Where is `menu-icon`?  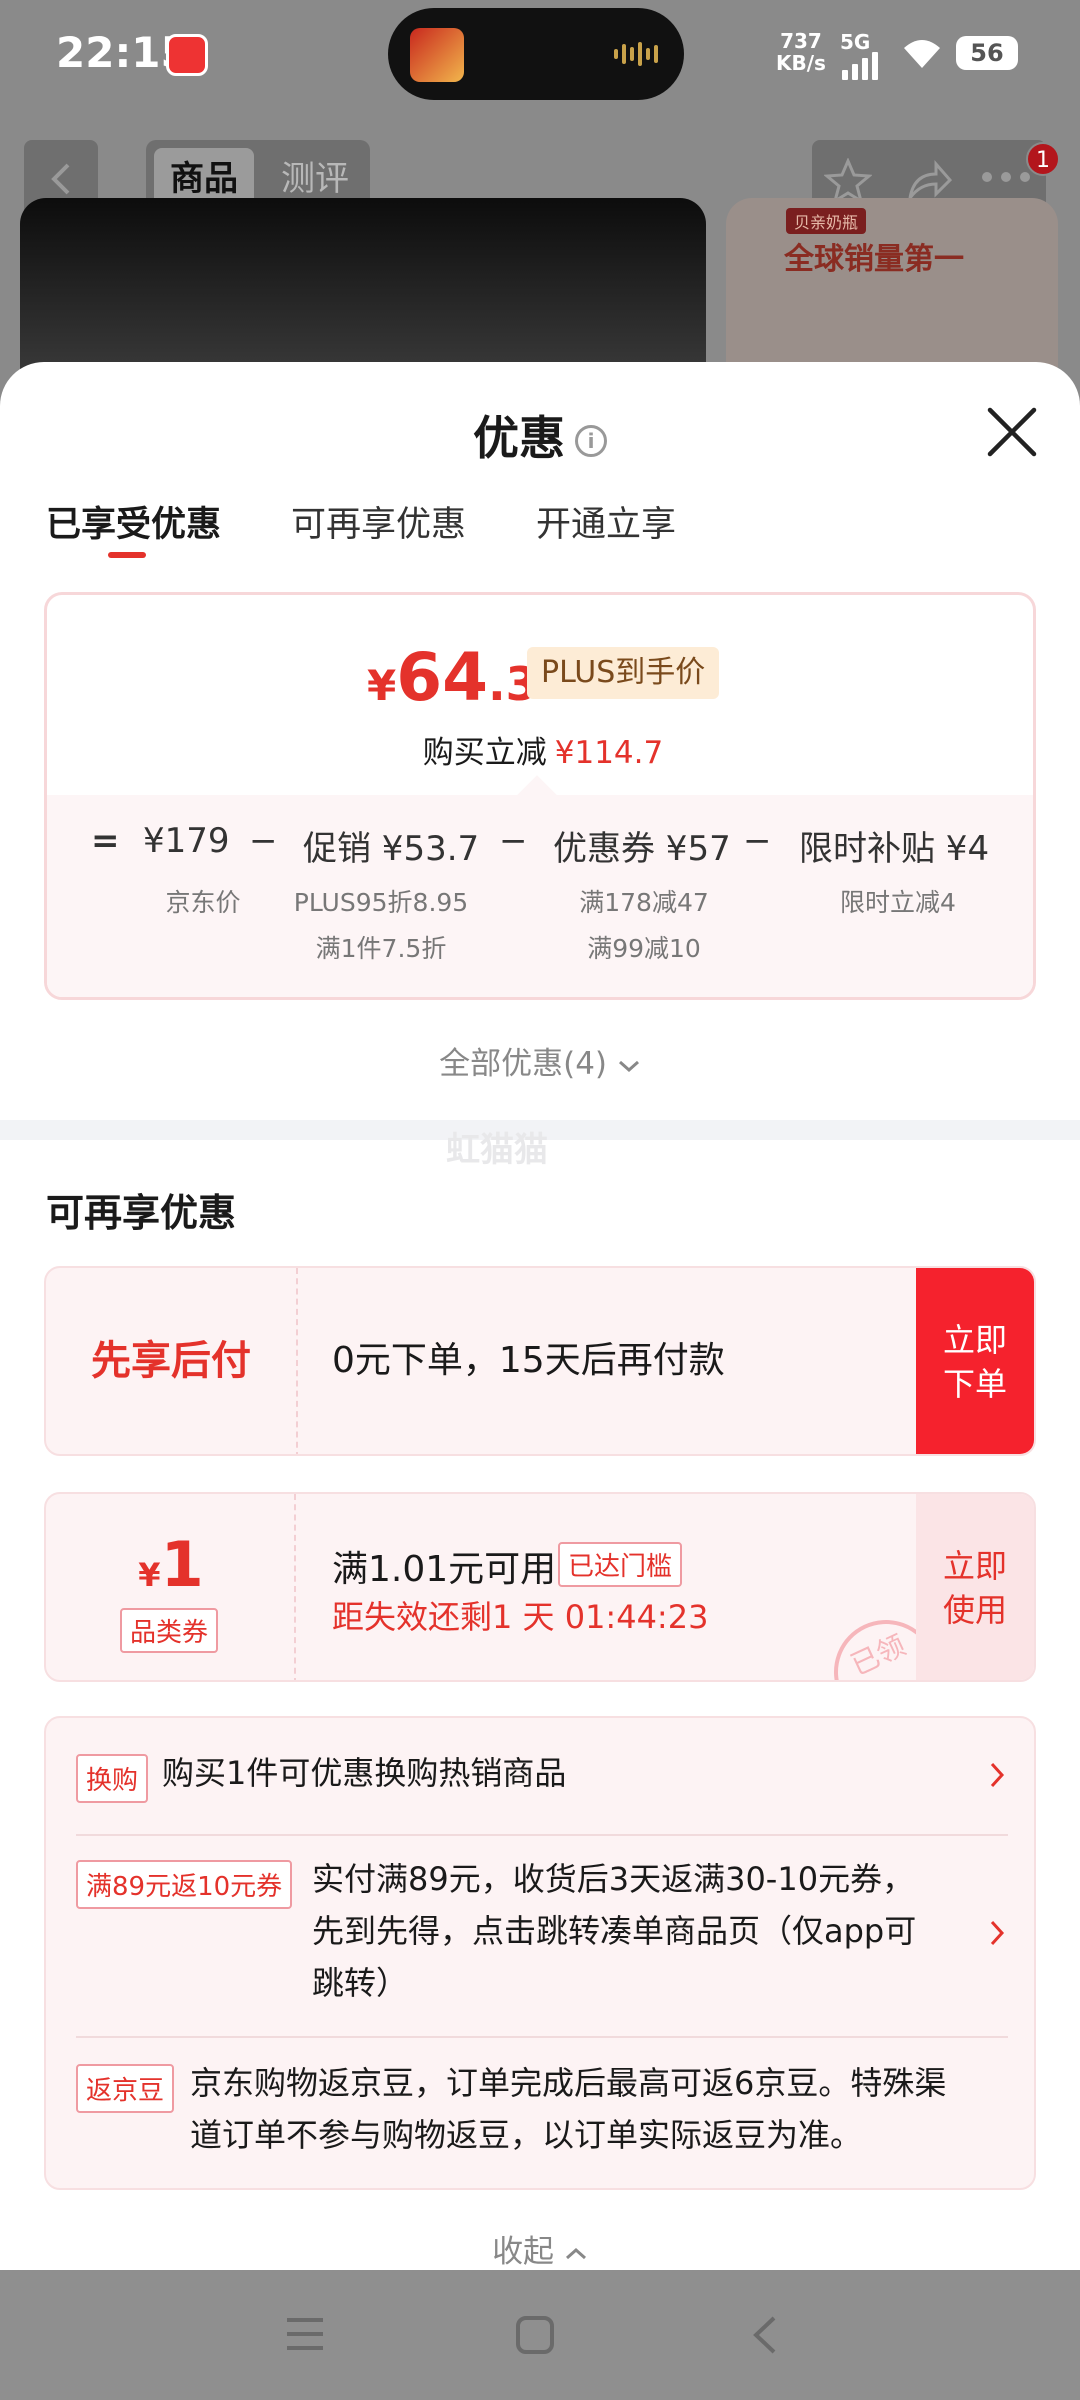 menu-icon is located at coordinates (305, 2334).